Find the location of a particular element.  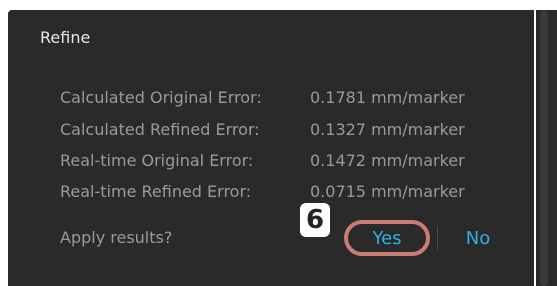

stat-label: Calculated Refined Error: is located at coordinates (160, 129).